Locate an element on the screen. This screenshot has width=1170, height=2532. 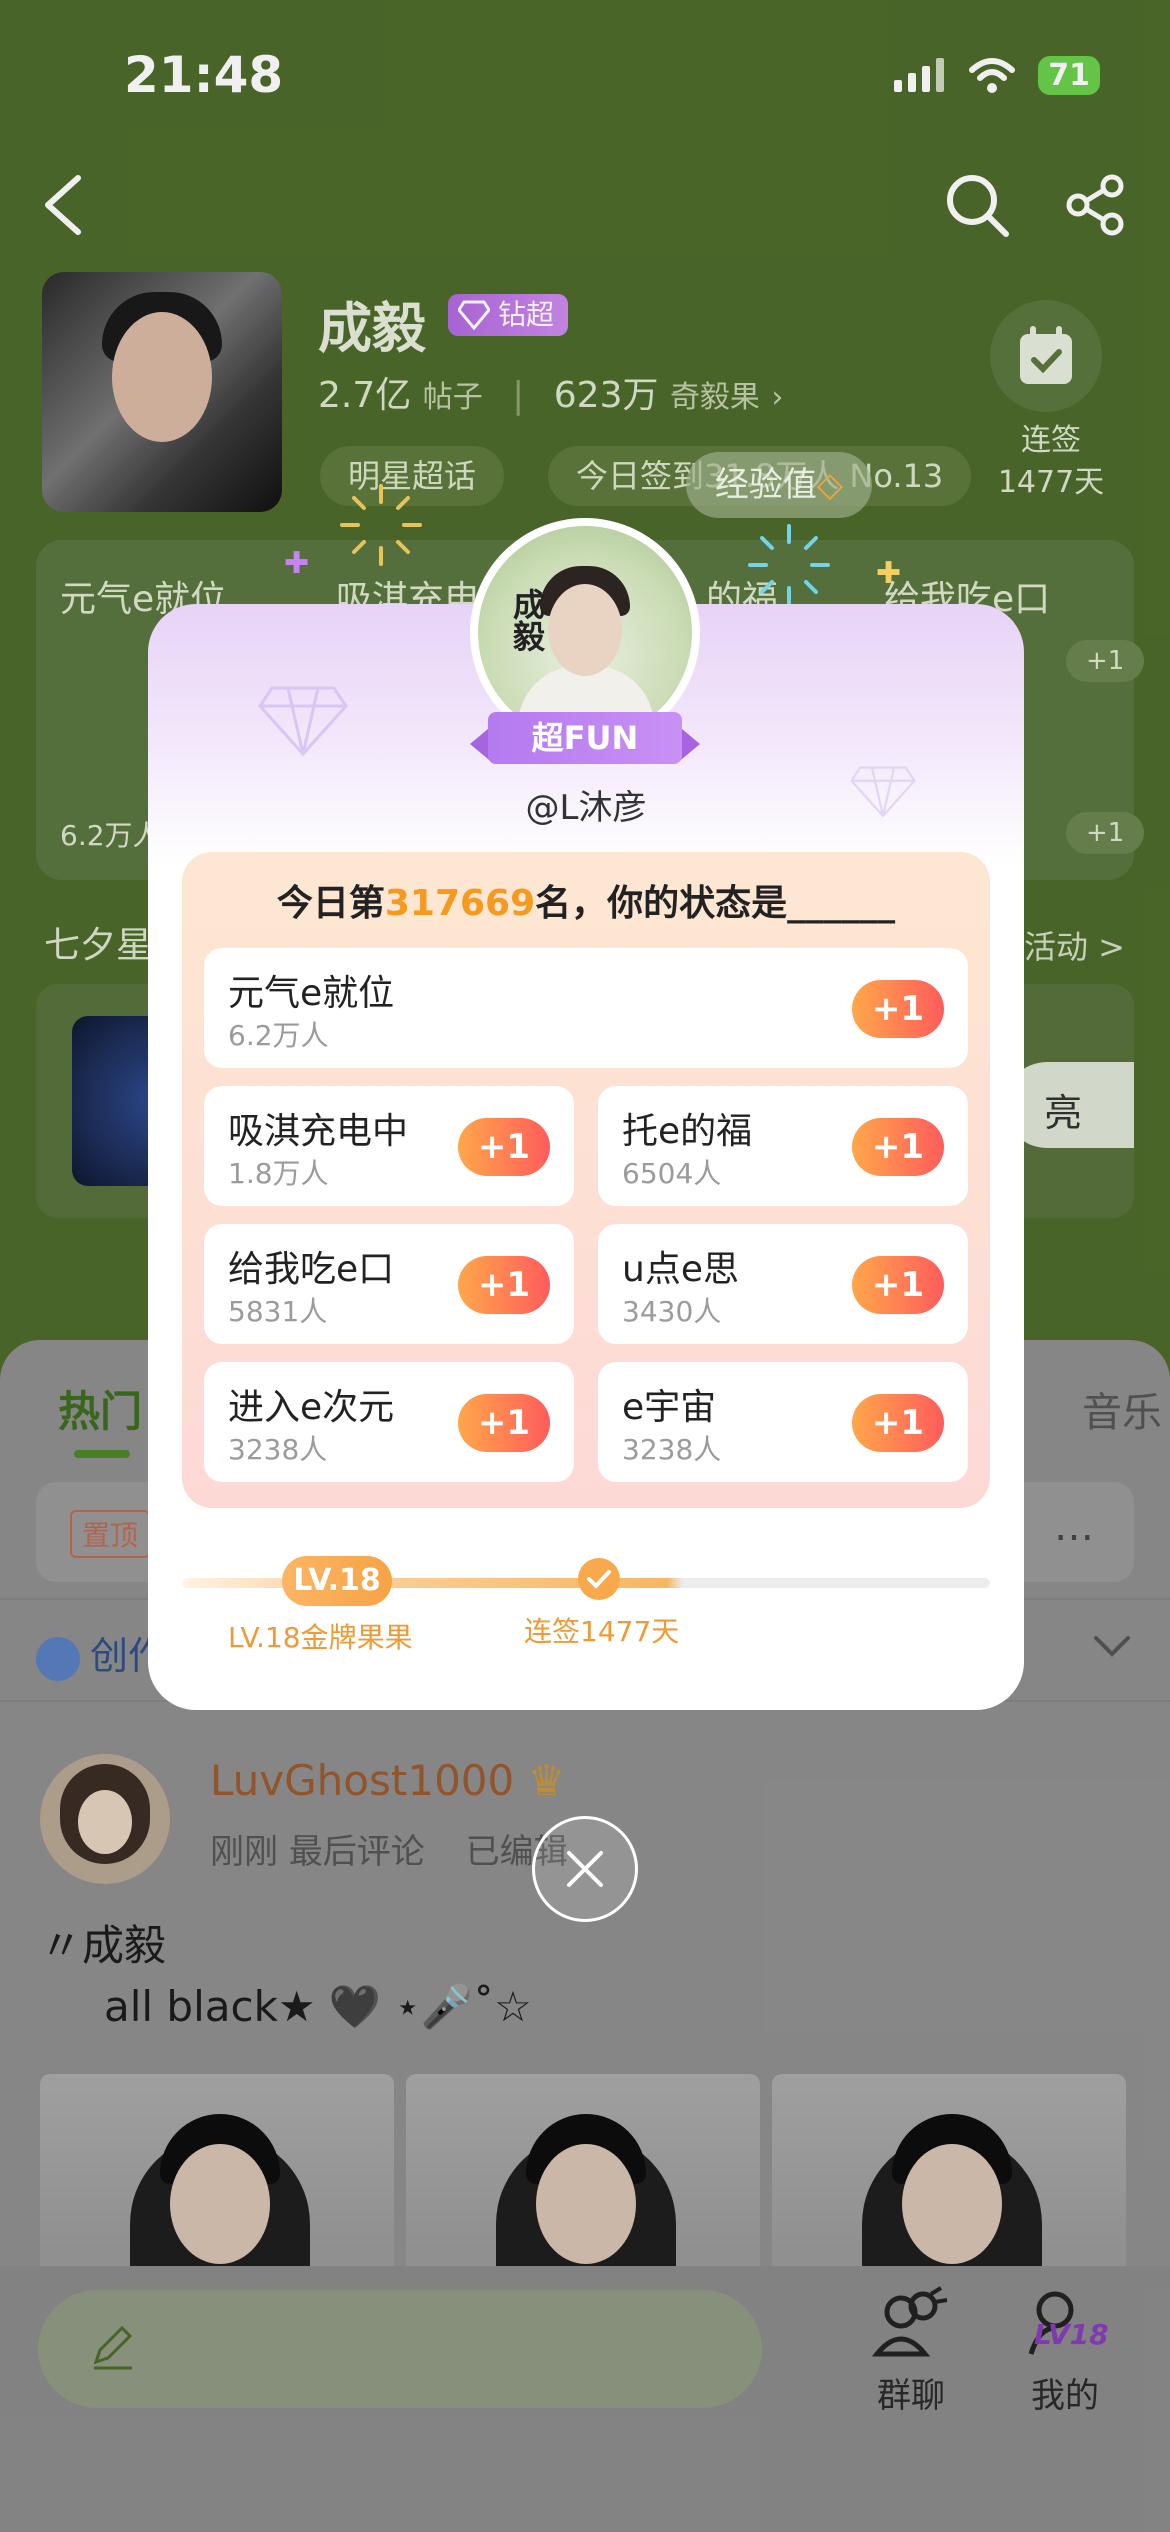
rank-suffix: 名，你的状态是______ is located at coordinates (715, 903).